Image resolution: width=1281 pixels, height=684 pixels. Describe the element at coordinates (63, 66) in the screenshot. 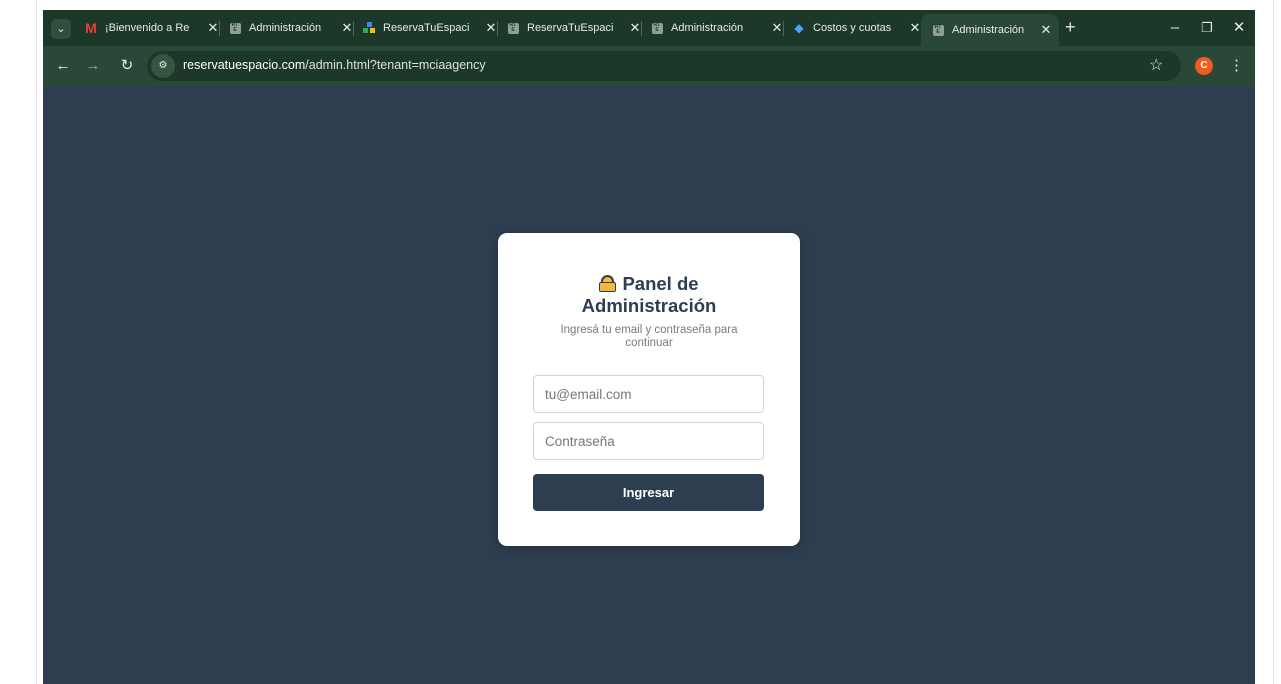

I see `back-arrow-icon: ←` at that location.